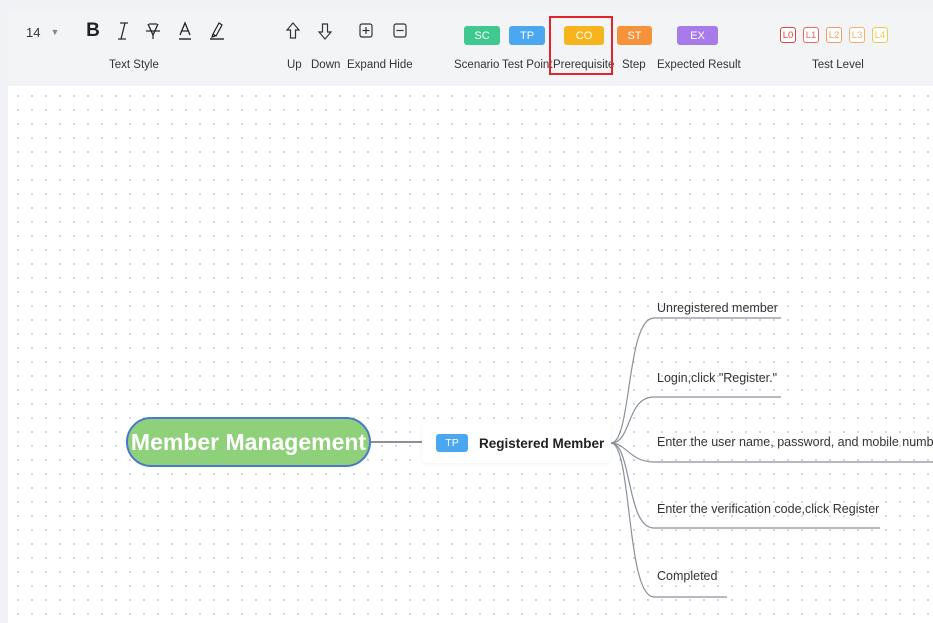 This screenshot has height=623, width=933. I want to click on root-node: Member Management, so click(248, 442).